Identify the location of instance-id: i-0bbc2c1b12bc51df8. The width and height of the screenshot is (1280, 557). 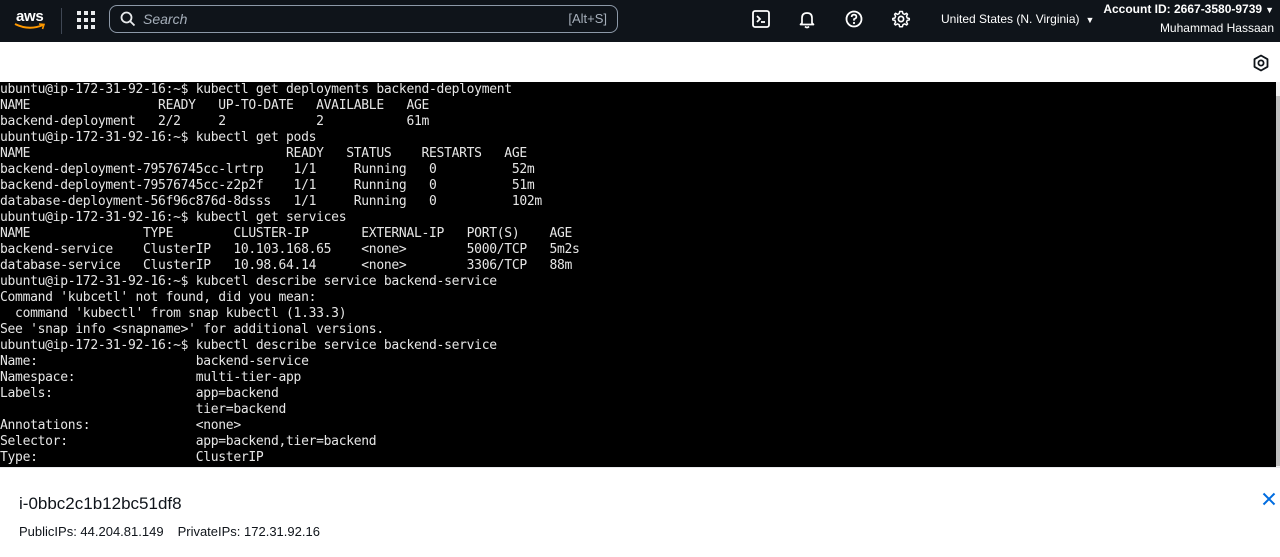
(100, 503).